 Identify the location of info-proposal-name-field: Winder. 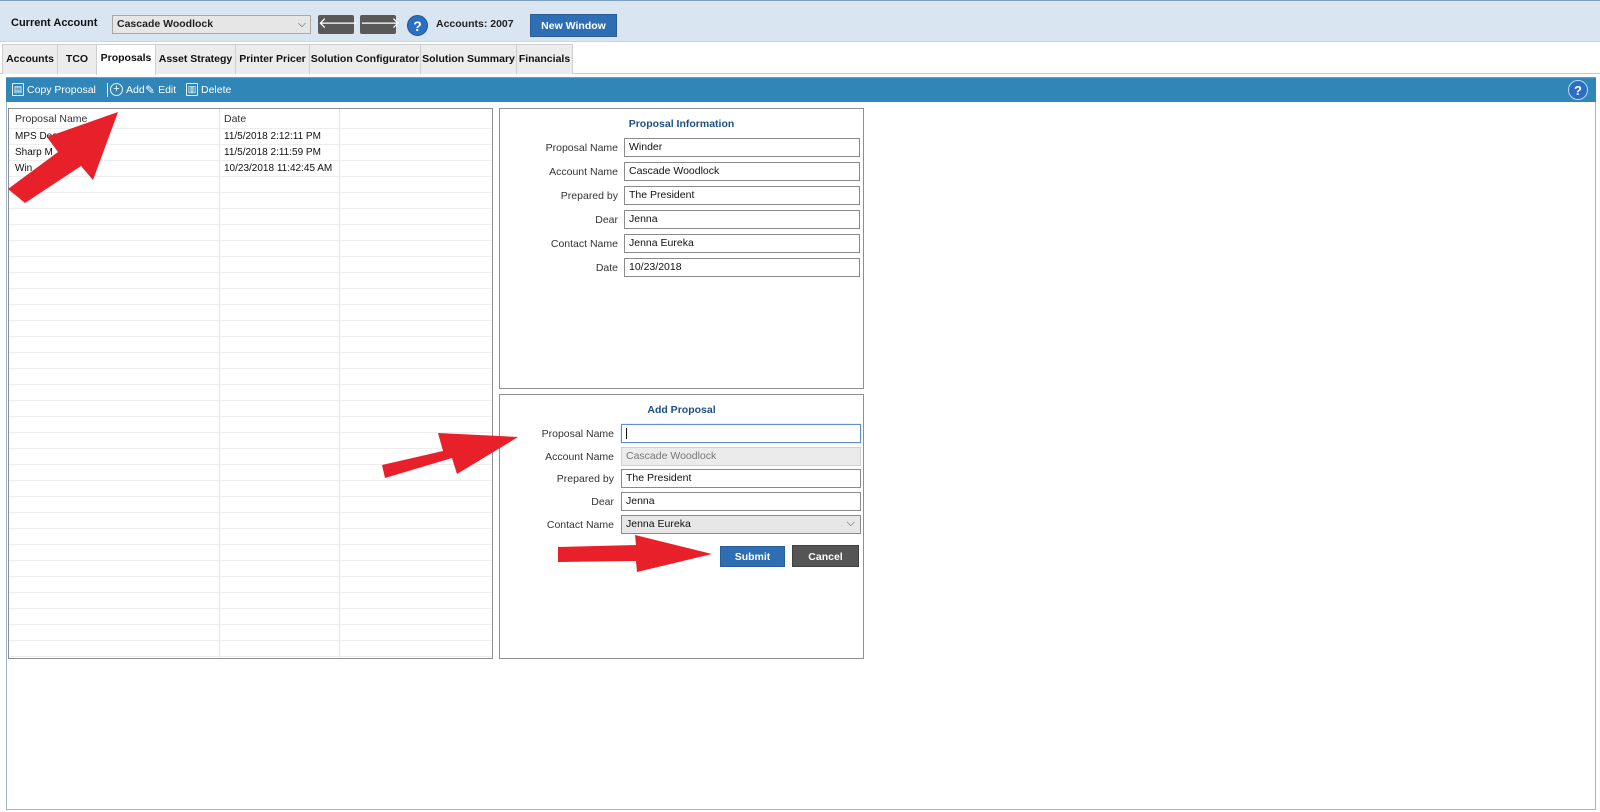
(742, 147).